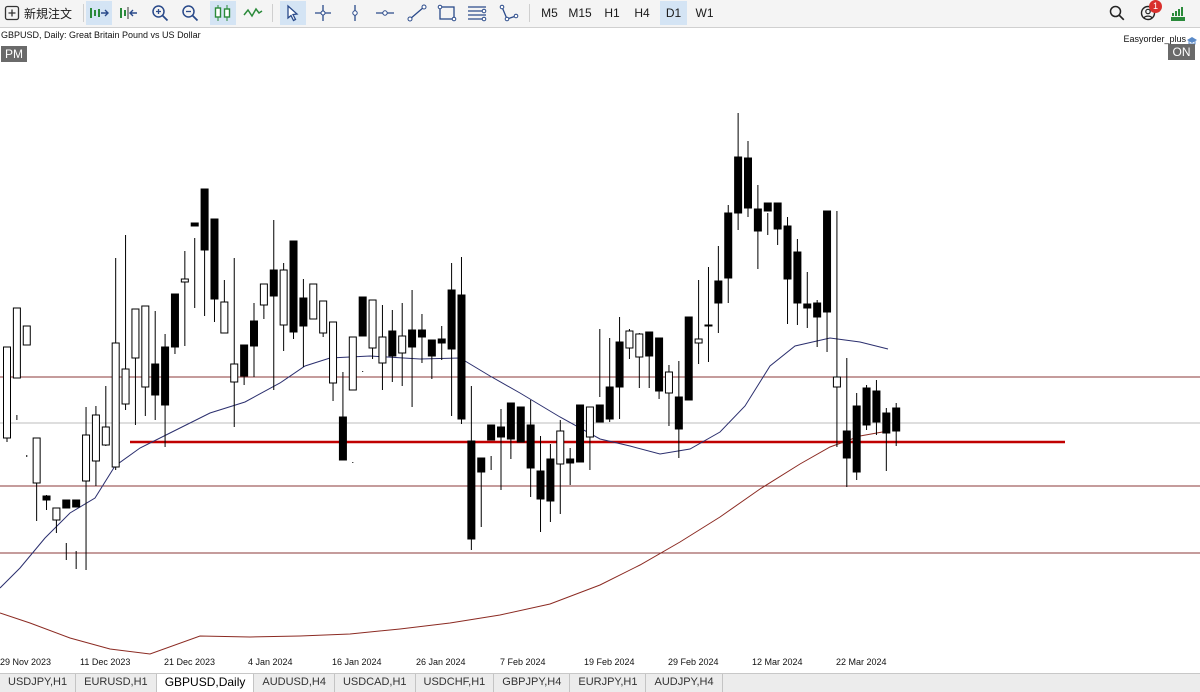  What do you see at coordinates (704, 13) in the screenshot?
I see `timeframe-w1: W1` at bounding box center [704, 13].